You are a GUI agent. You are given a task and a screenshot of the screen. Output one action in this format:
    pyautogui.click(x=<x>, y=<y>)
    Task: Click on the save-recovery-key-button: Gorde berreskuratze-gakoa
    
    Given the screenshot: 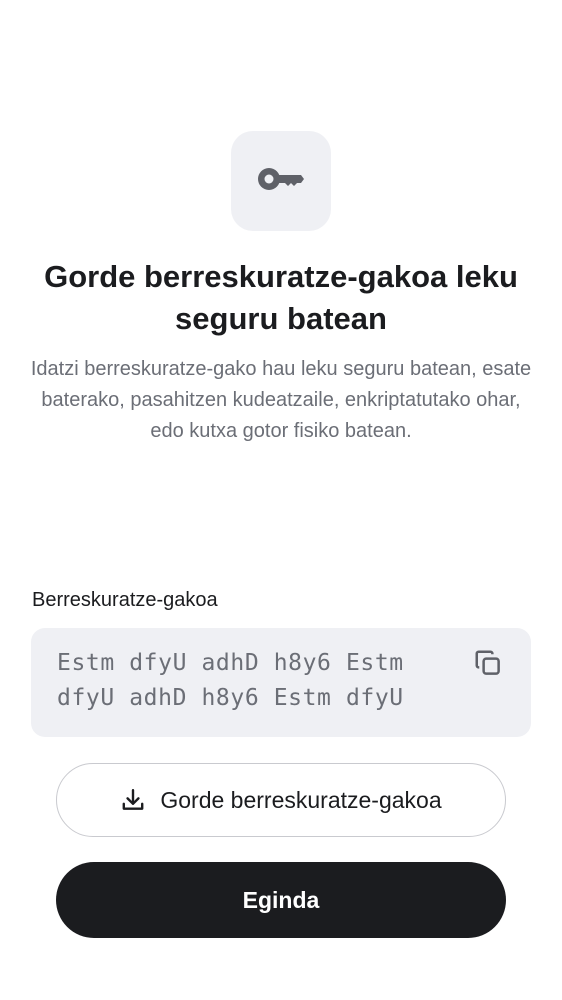 What is the action you would take?
    pyautogui.click(x=281, y=800)
    